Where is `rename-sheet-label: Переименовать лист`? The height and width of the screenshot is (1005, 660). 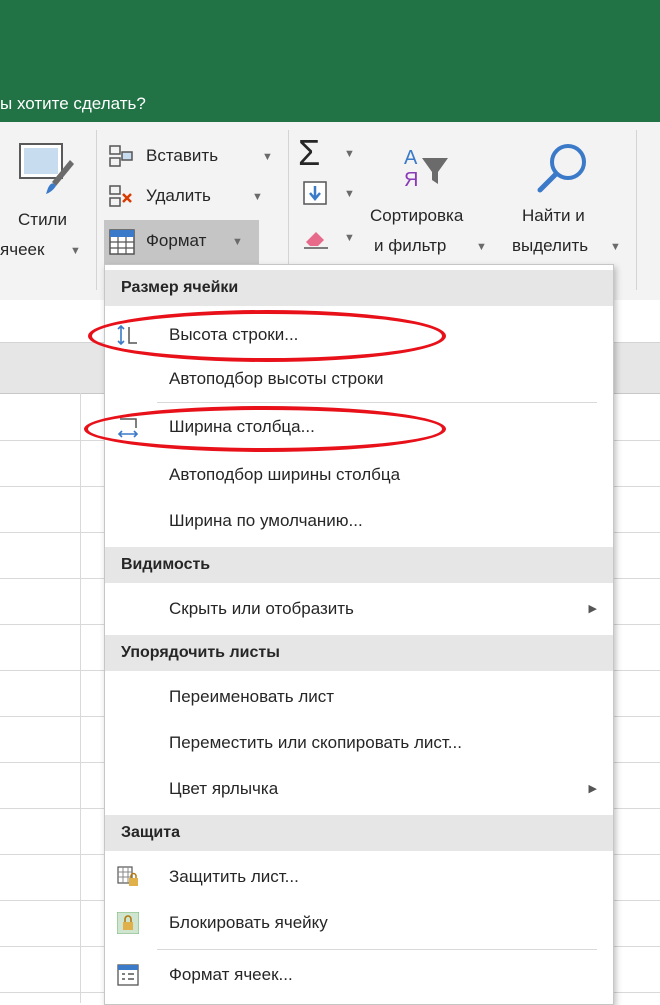 rename-sheet-label: Переименовать лист is located at coordinates (252, 696).